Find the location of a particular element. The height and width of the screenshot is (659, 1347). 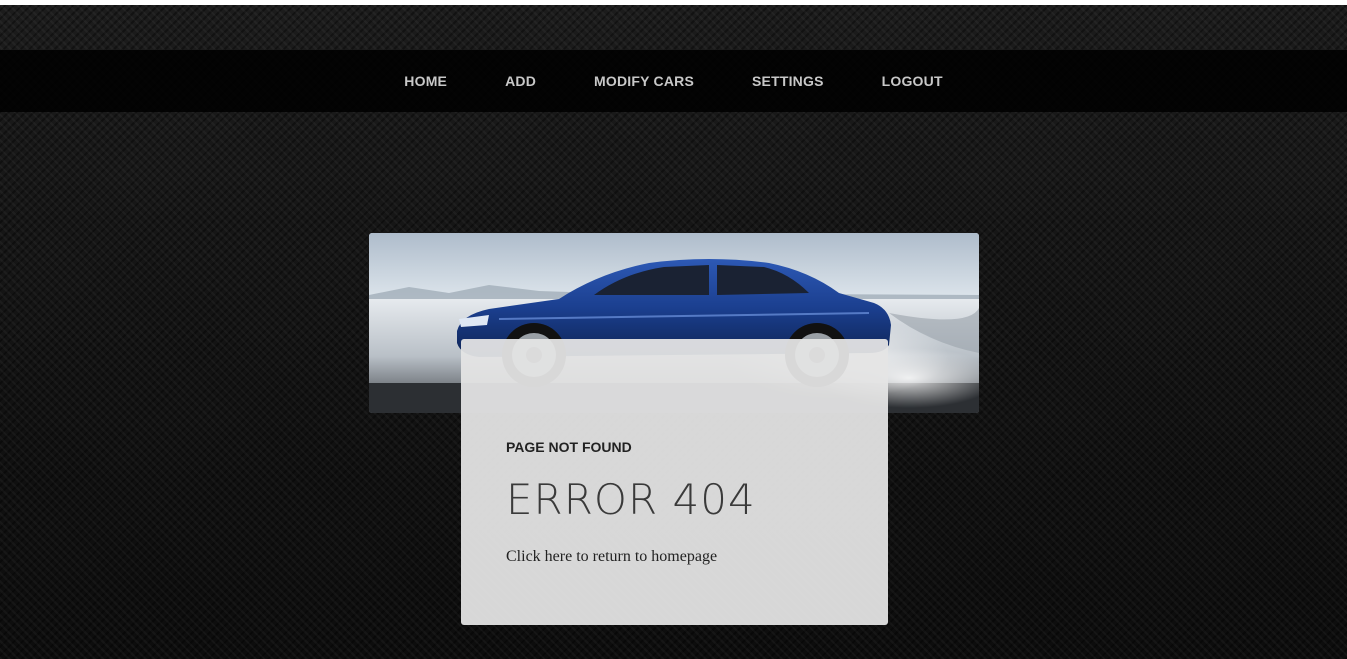

error-subtitle: PAGE NOT FOUND is located at coordinates (569, 447).